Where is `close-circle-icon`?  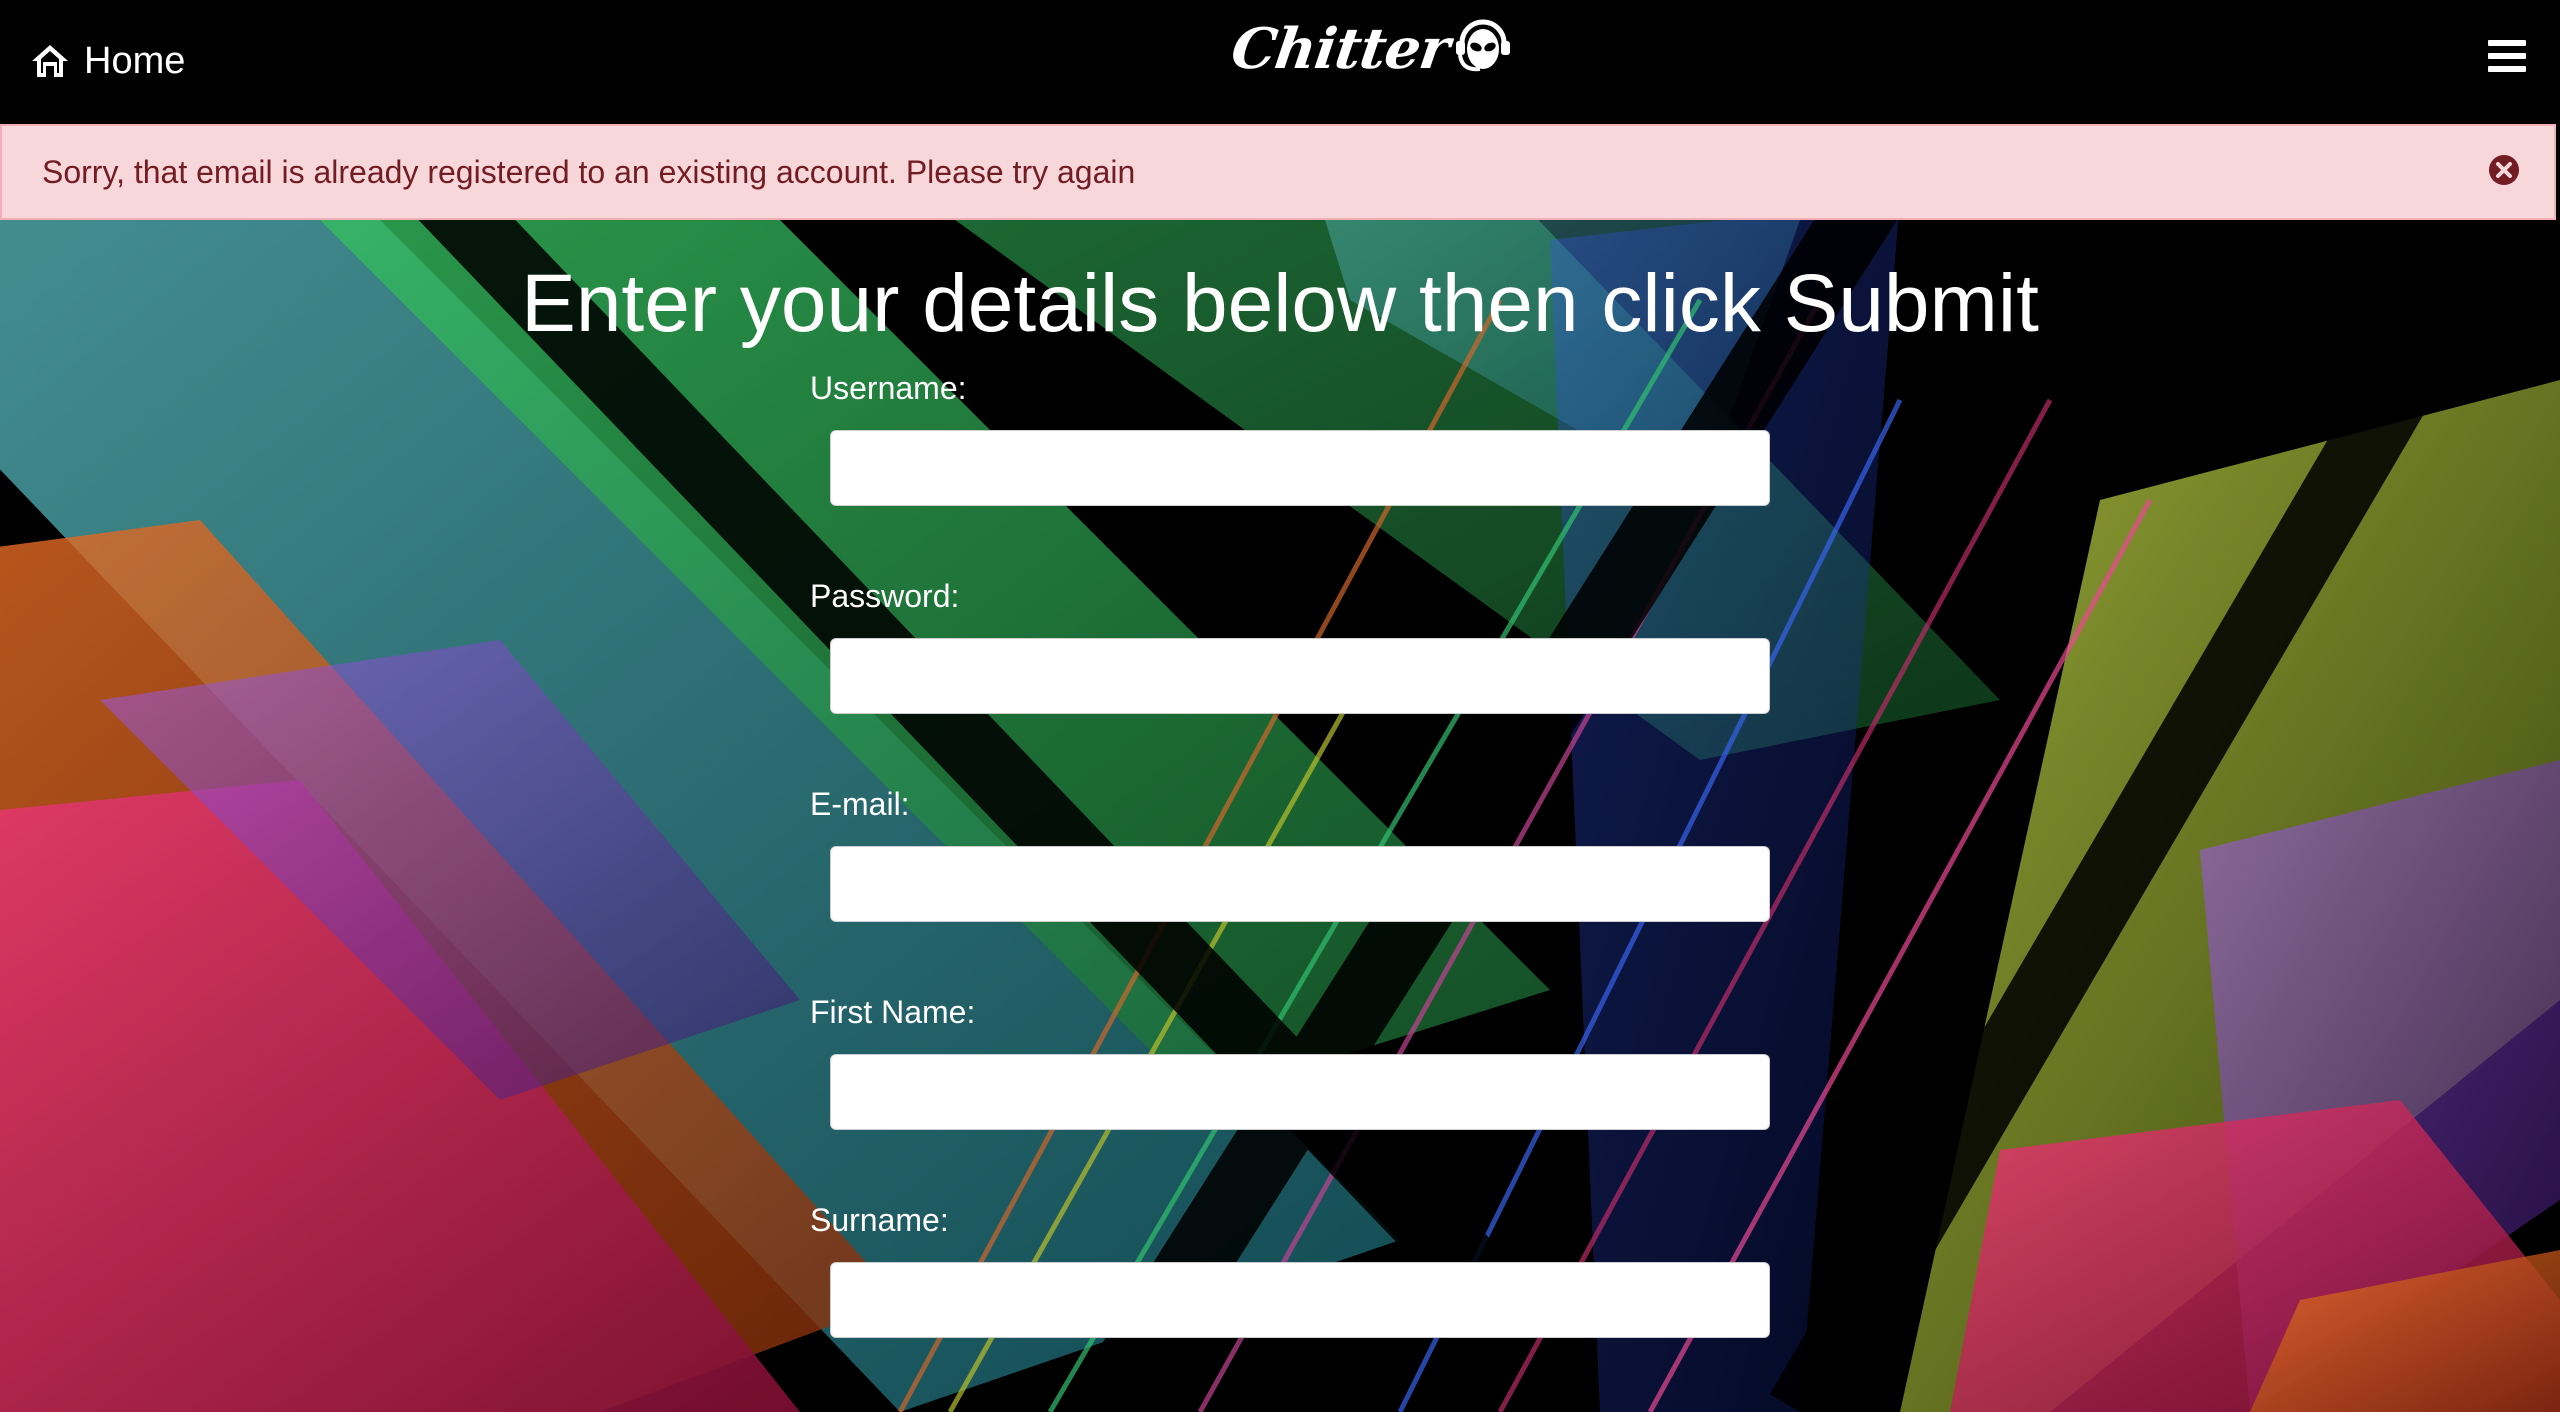 close-circle-icon is located at coordinates (2504, 170).